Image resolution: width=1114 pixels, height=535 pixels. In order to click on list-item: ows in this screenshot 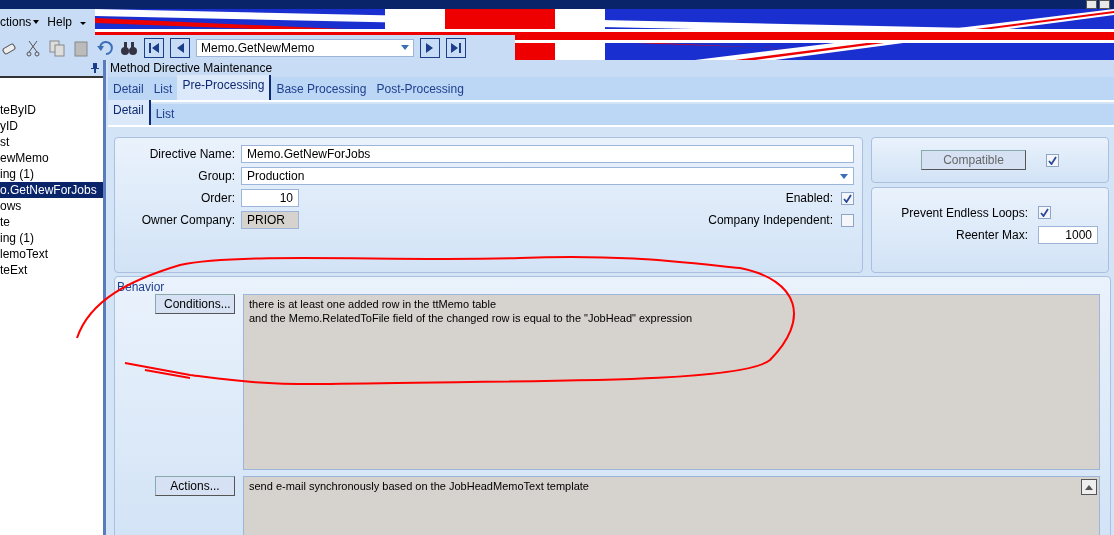, I will do `click(51, 206)`.